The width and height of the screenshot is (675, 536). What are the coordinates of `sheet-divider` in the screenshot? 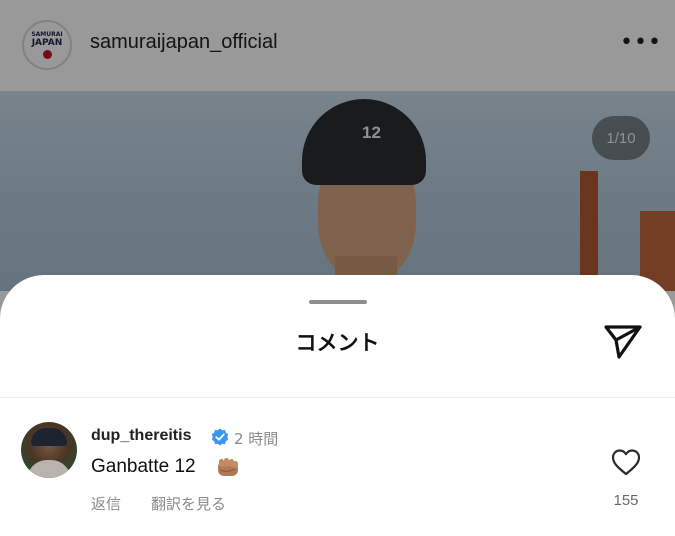 It's located at (337, 397).